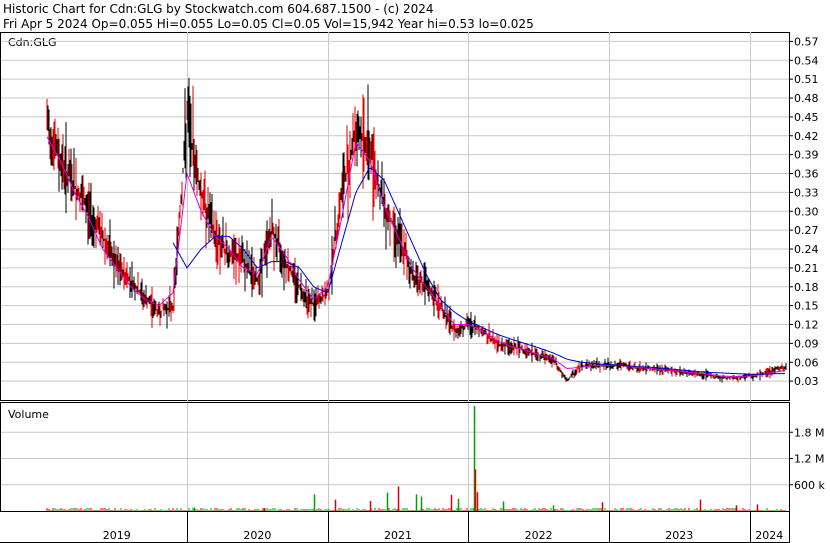 The image size is (830, 543). I want to click on volume-tick-label: 1.8 M, so click(809, 432).